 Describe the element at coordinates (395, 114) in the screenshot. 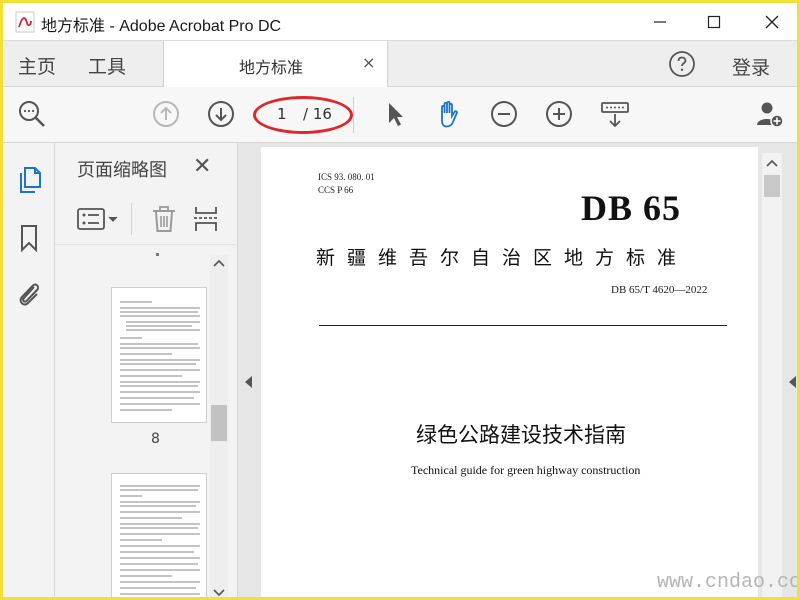

I see `select-cursor-icon` at that location.